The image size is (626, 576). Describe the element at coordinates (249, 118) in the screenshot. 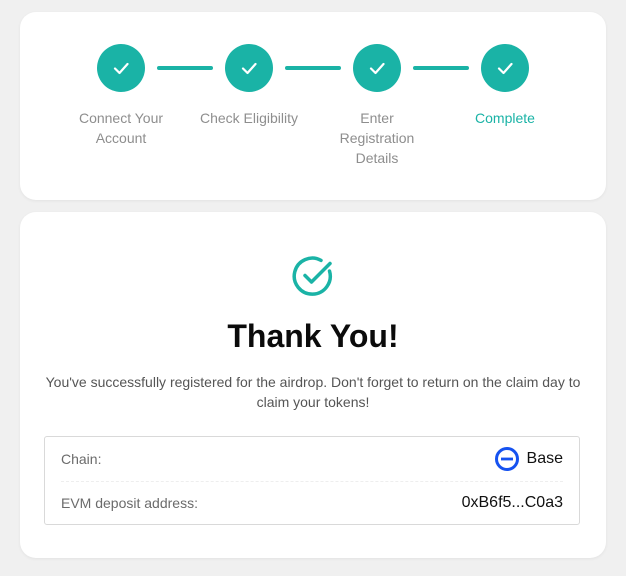

I see `step-2-label: Check Eligibility` at that location.